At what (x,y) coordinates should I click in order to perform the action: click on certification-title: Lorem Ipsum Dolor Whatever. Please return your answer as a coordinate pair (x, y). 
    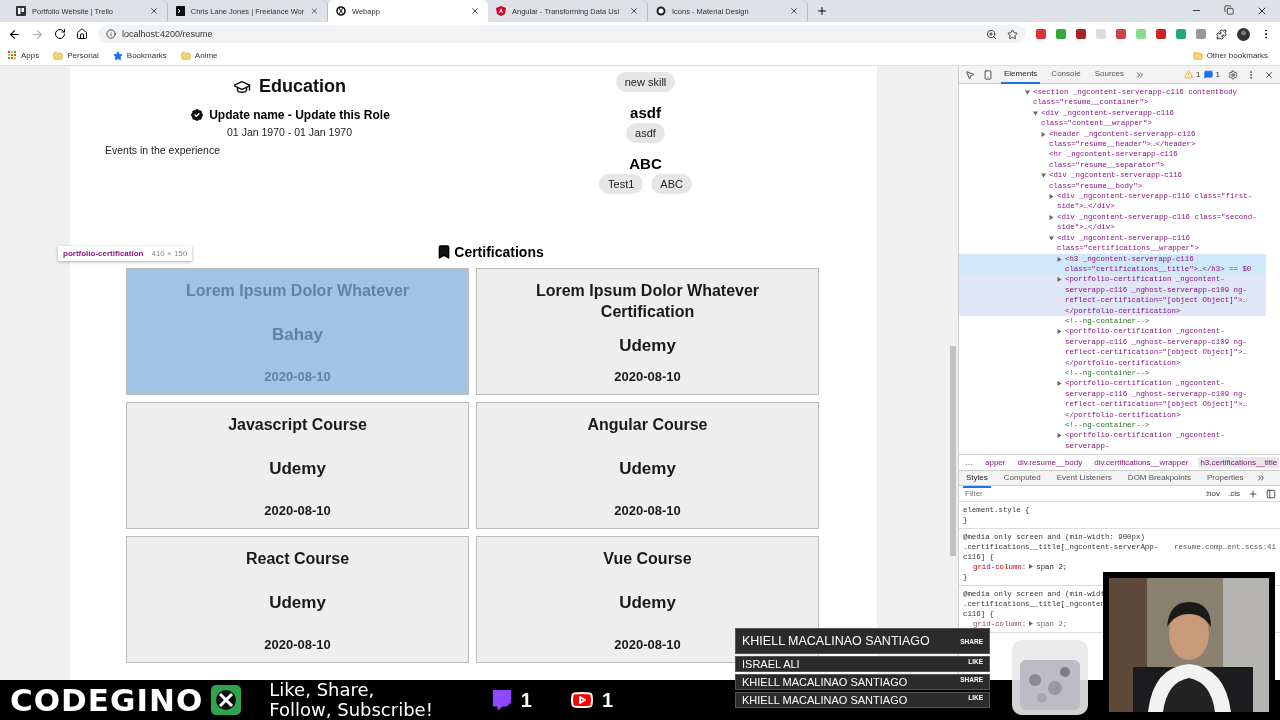
    Looking at the image, I should click on (297, 291).